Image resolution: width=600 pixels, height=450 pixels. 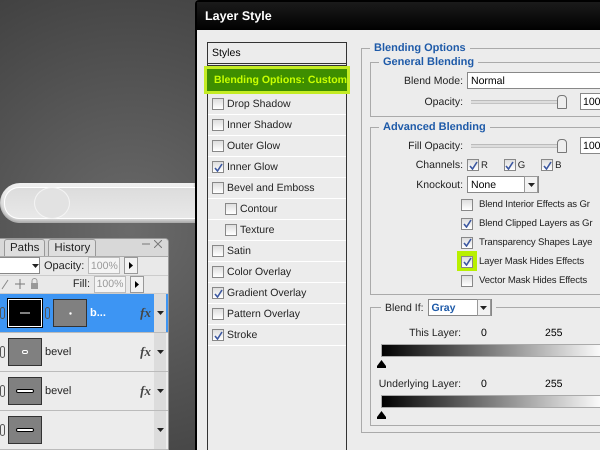 What do you see at coordinates (277, 251) in the screenshot?
I see `style-list-item: Satin` at bounding box center [277, 251].